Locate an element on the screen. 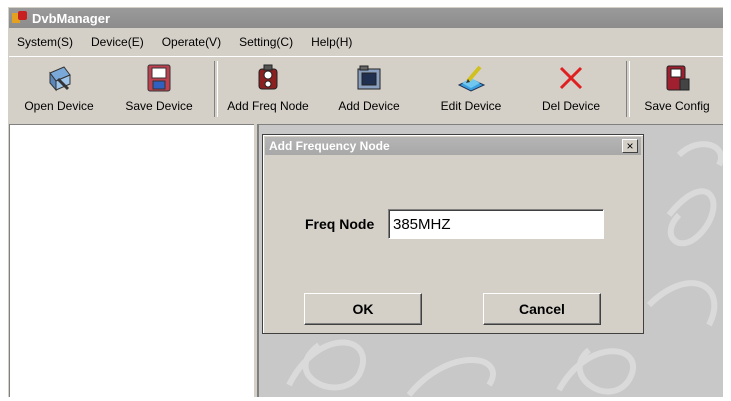  app-logo-icon is located at coordinates (20, 18).